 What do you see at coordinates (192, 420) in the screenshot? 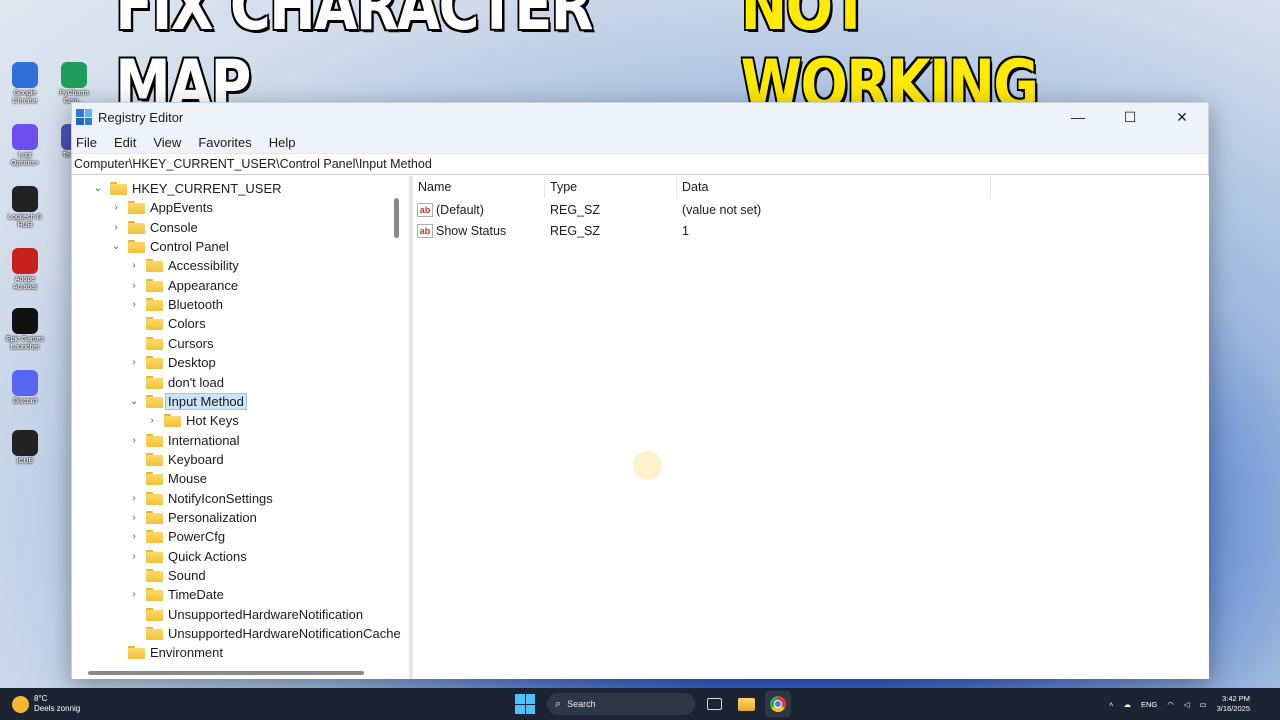
I see `tree-item: › Hot Keys` at bounding box center [192, 420].